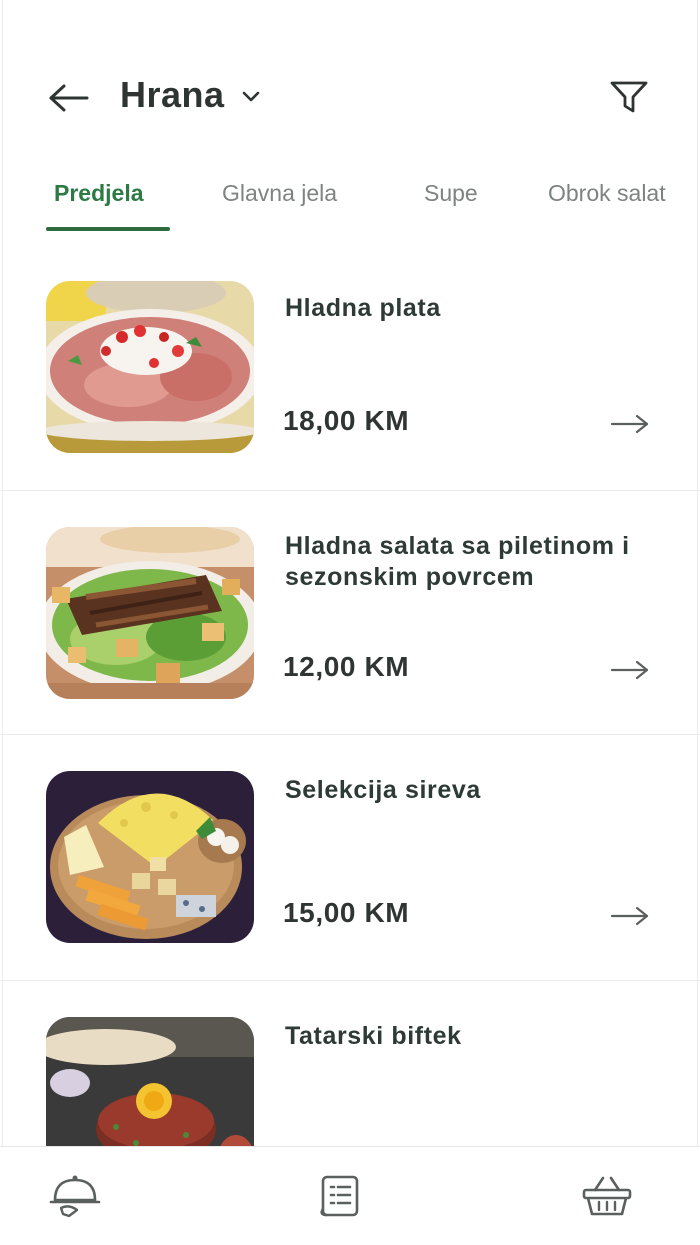 Image resolution: width=700 pixels, height=1245 pixels. I want to click on item-name: Tatarski biftek, so click(373, 1036).